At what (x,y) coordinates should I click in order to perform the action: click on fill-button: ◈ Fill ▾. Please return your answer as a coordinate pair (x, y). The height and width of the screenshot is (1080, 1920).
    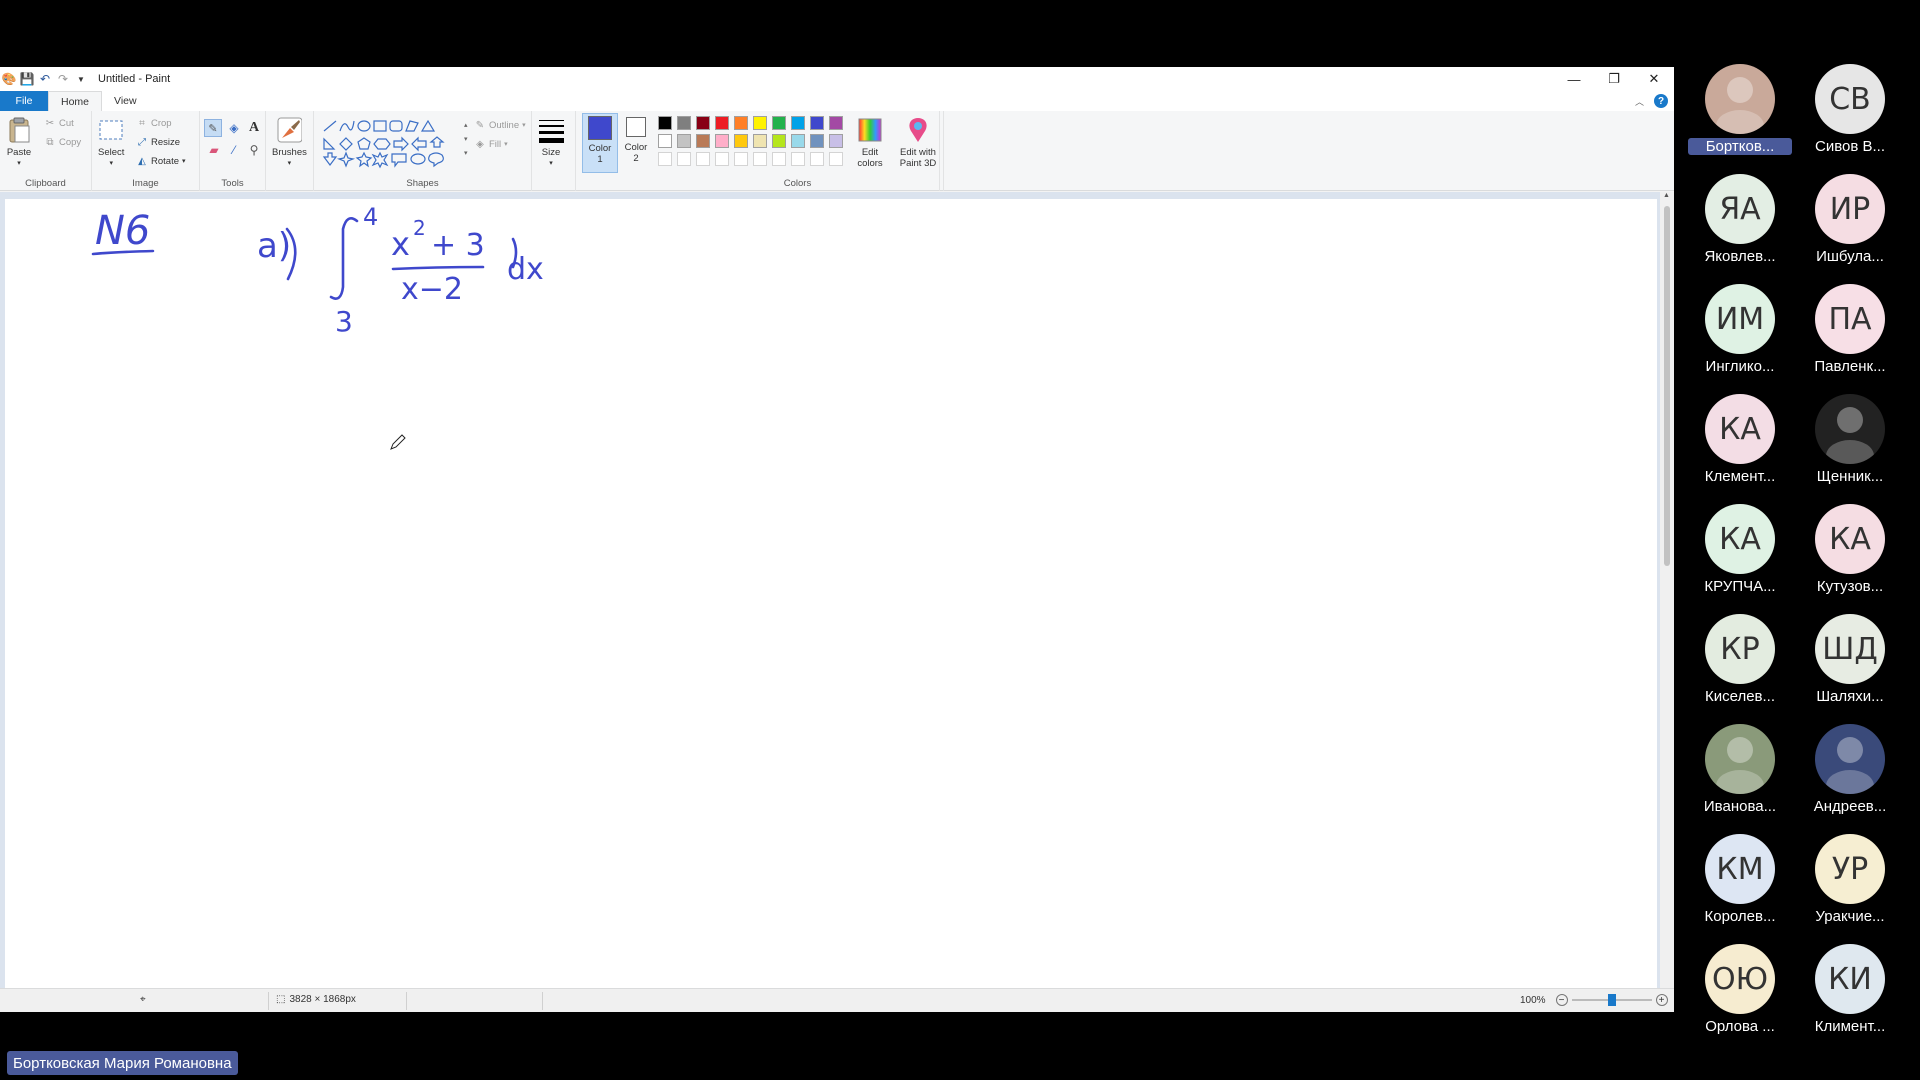
    Looking at the image, I should click on (500, 144).